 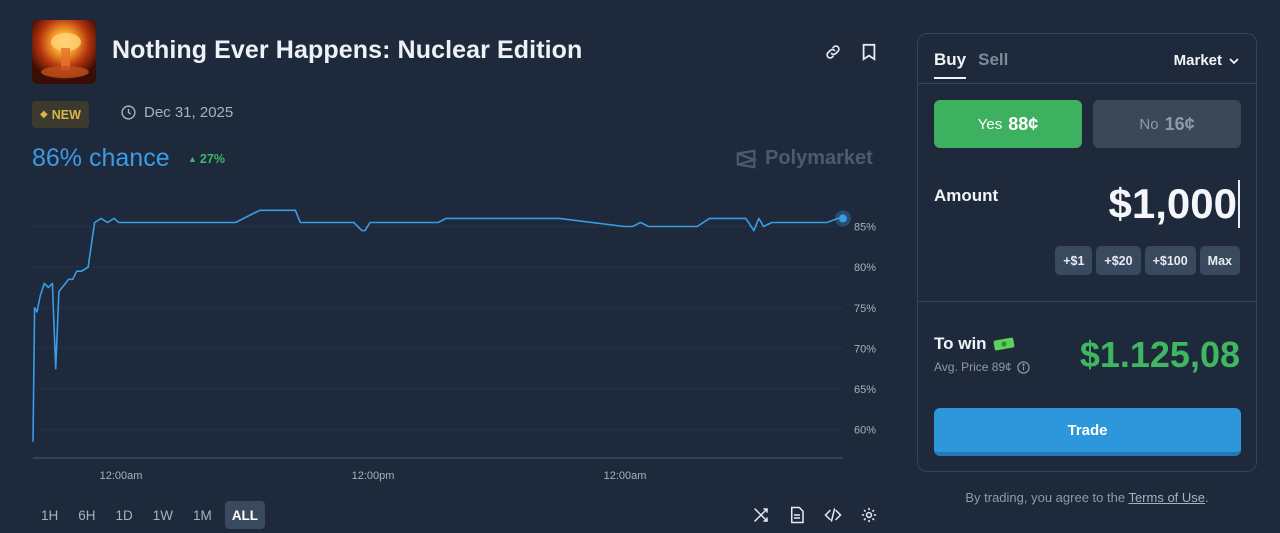 I want to click on market-title: Nothing Ever Happens: Nuclear Edition, so click(x=347, y=50).